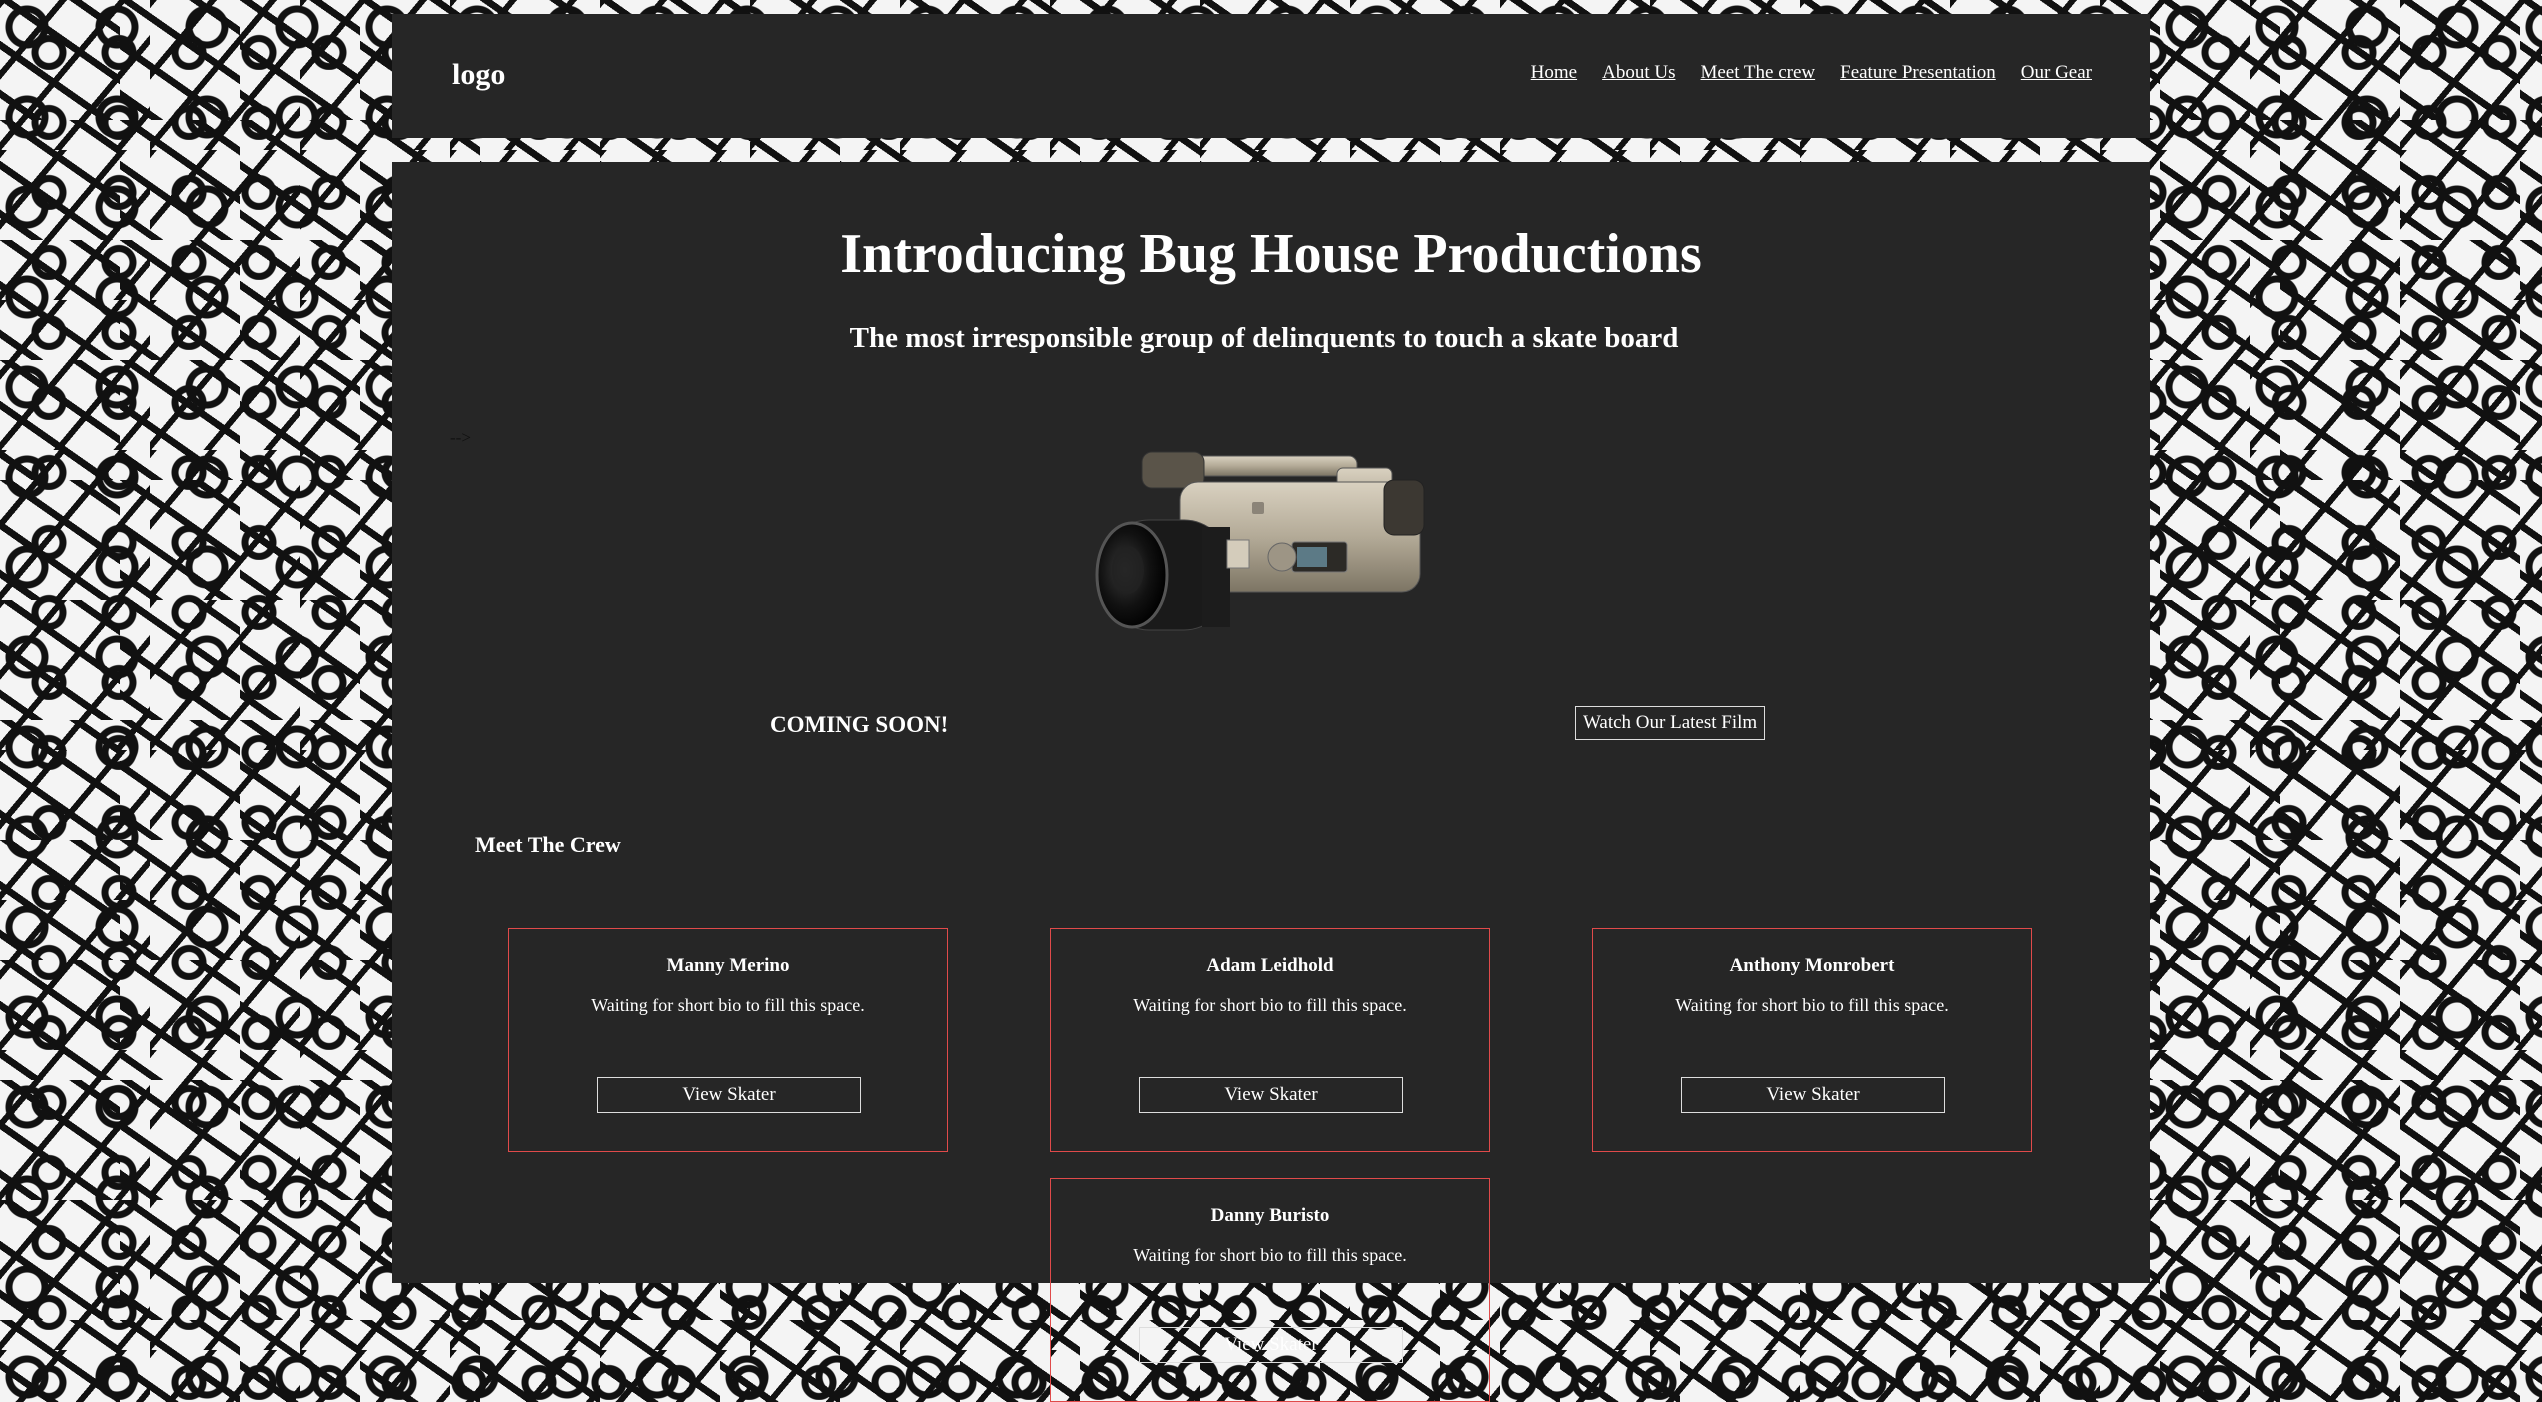 The image size is (2542, 1402). Describe the element at coordinates (1918, 73) in the screenshot. I see `nav-feature-presentation: Feature Presentation` at that location.